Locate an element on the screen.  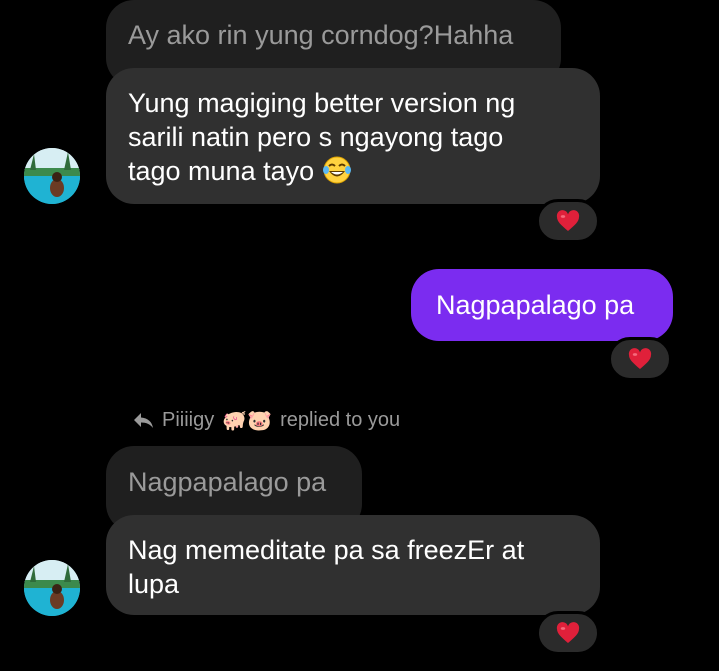
reply-label: replied to you is located at coordinates (340, 419).